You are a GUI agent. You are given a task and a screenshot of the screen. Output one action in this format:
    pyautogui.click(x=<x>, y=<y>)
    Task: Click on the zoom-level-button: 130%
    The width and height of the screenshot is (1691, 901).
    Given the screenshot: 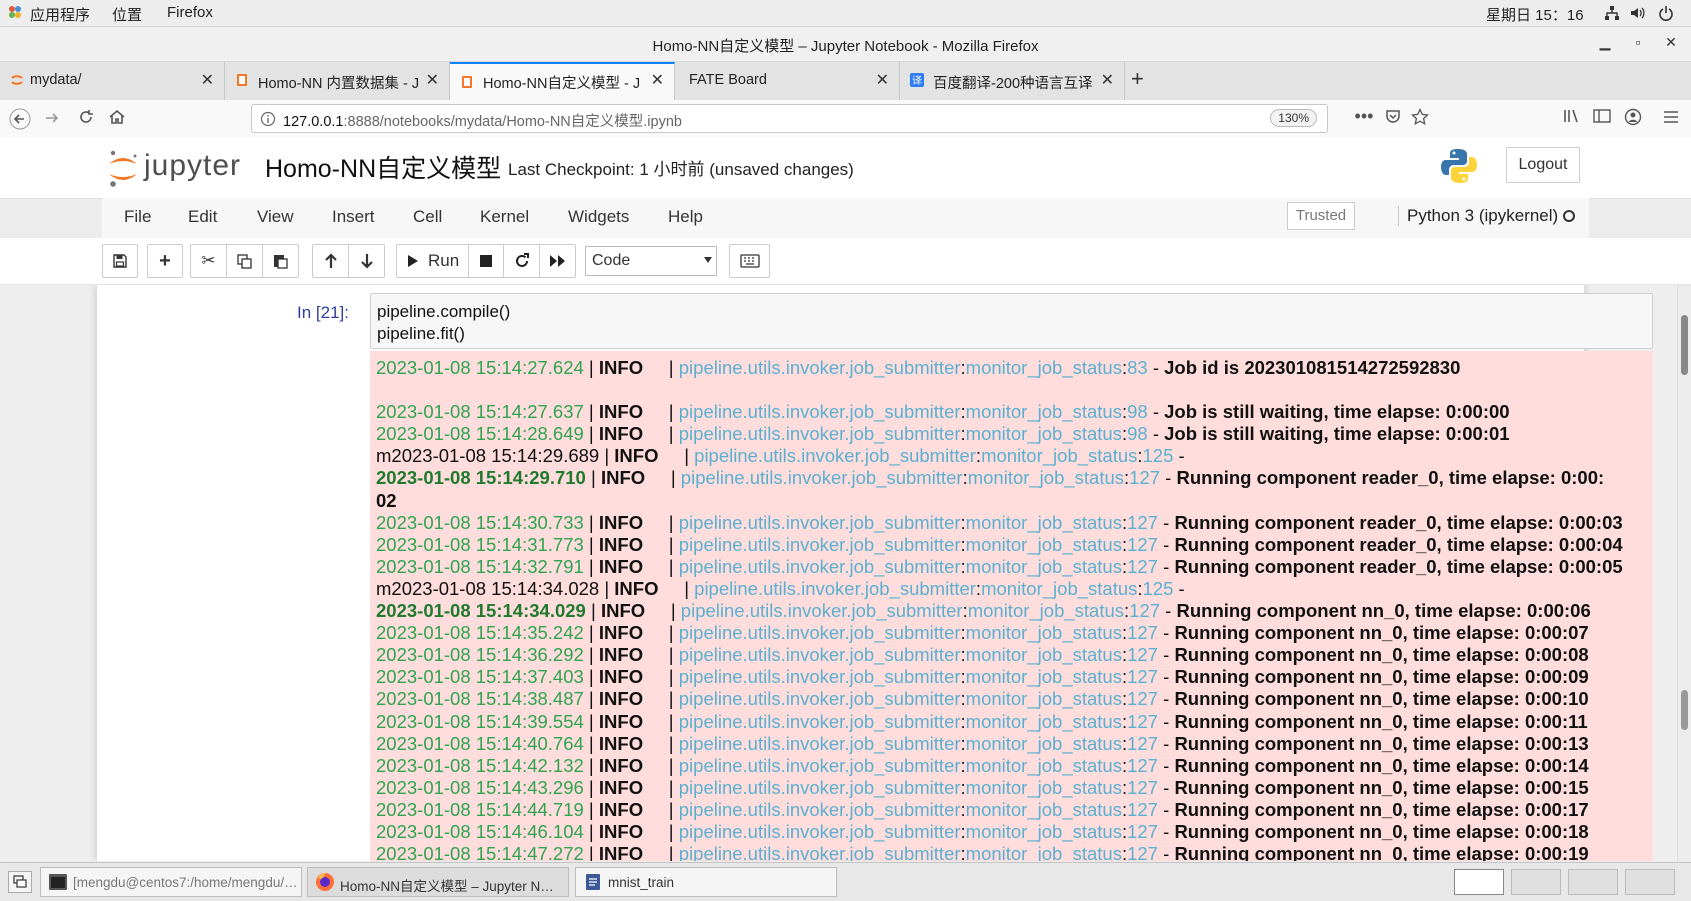 What is the action you would take?
    pyautogui.click(x=1293, y=118)
    